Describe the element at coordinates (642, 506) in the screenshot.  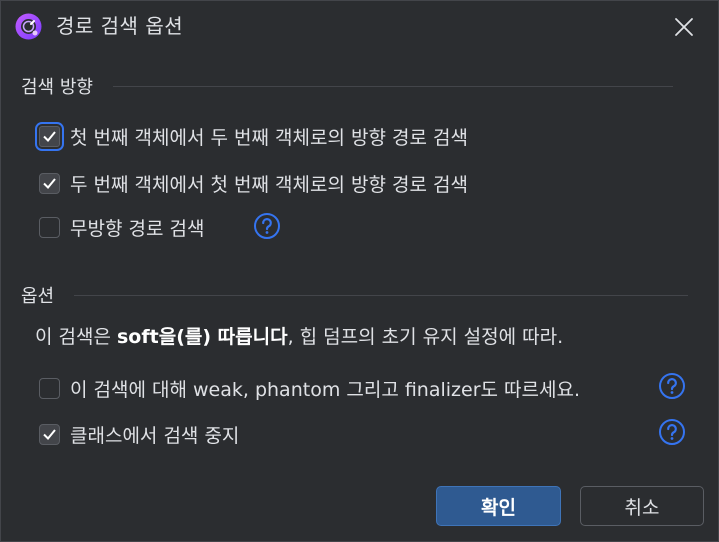
I see `cancel-button: 취소` at that location.